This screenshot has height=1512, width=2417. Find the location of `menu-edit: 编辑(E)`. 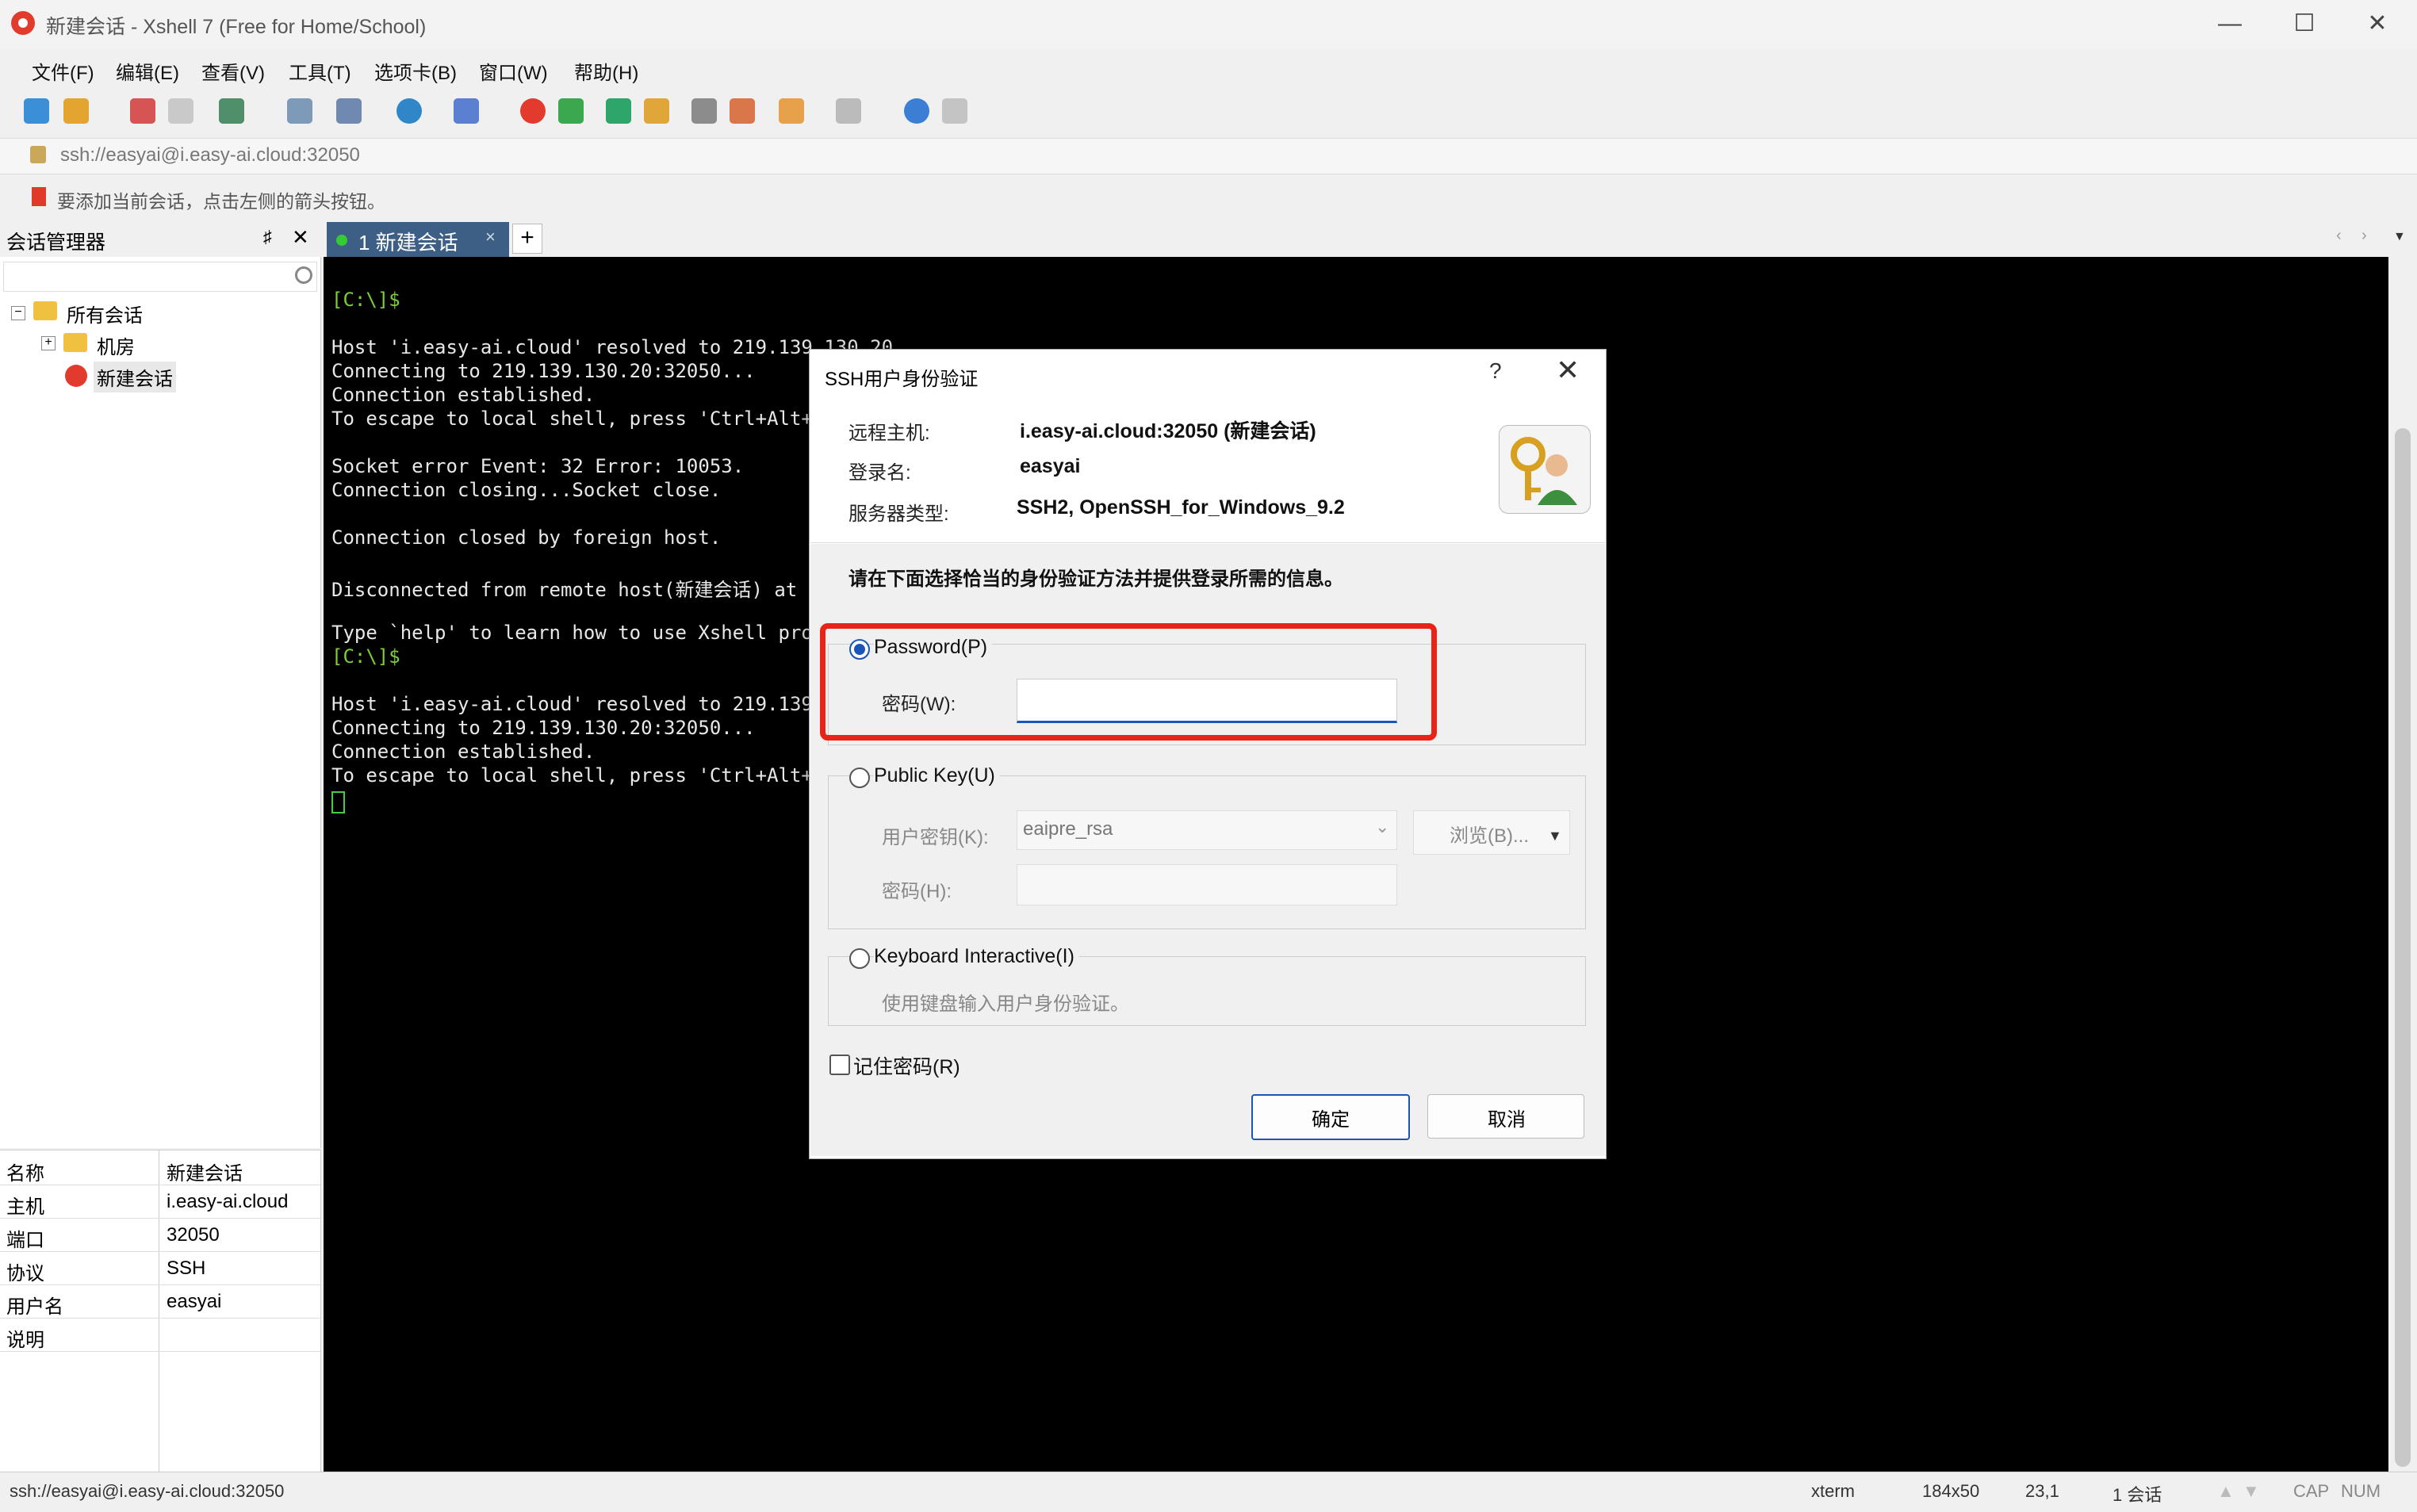

menu-edit: 编辑(E) is located at coordinates (148, 71).